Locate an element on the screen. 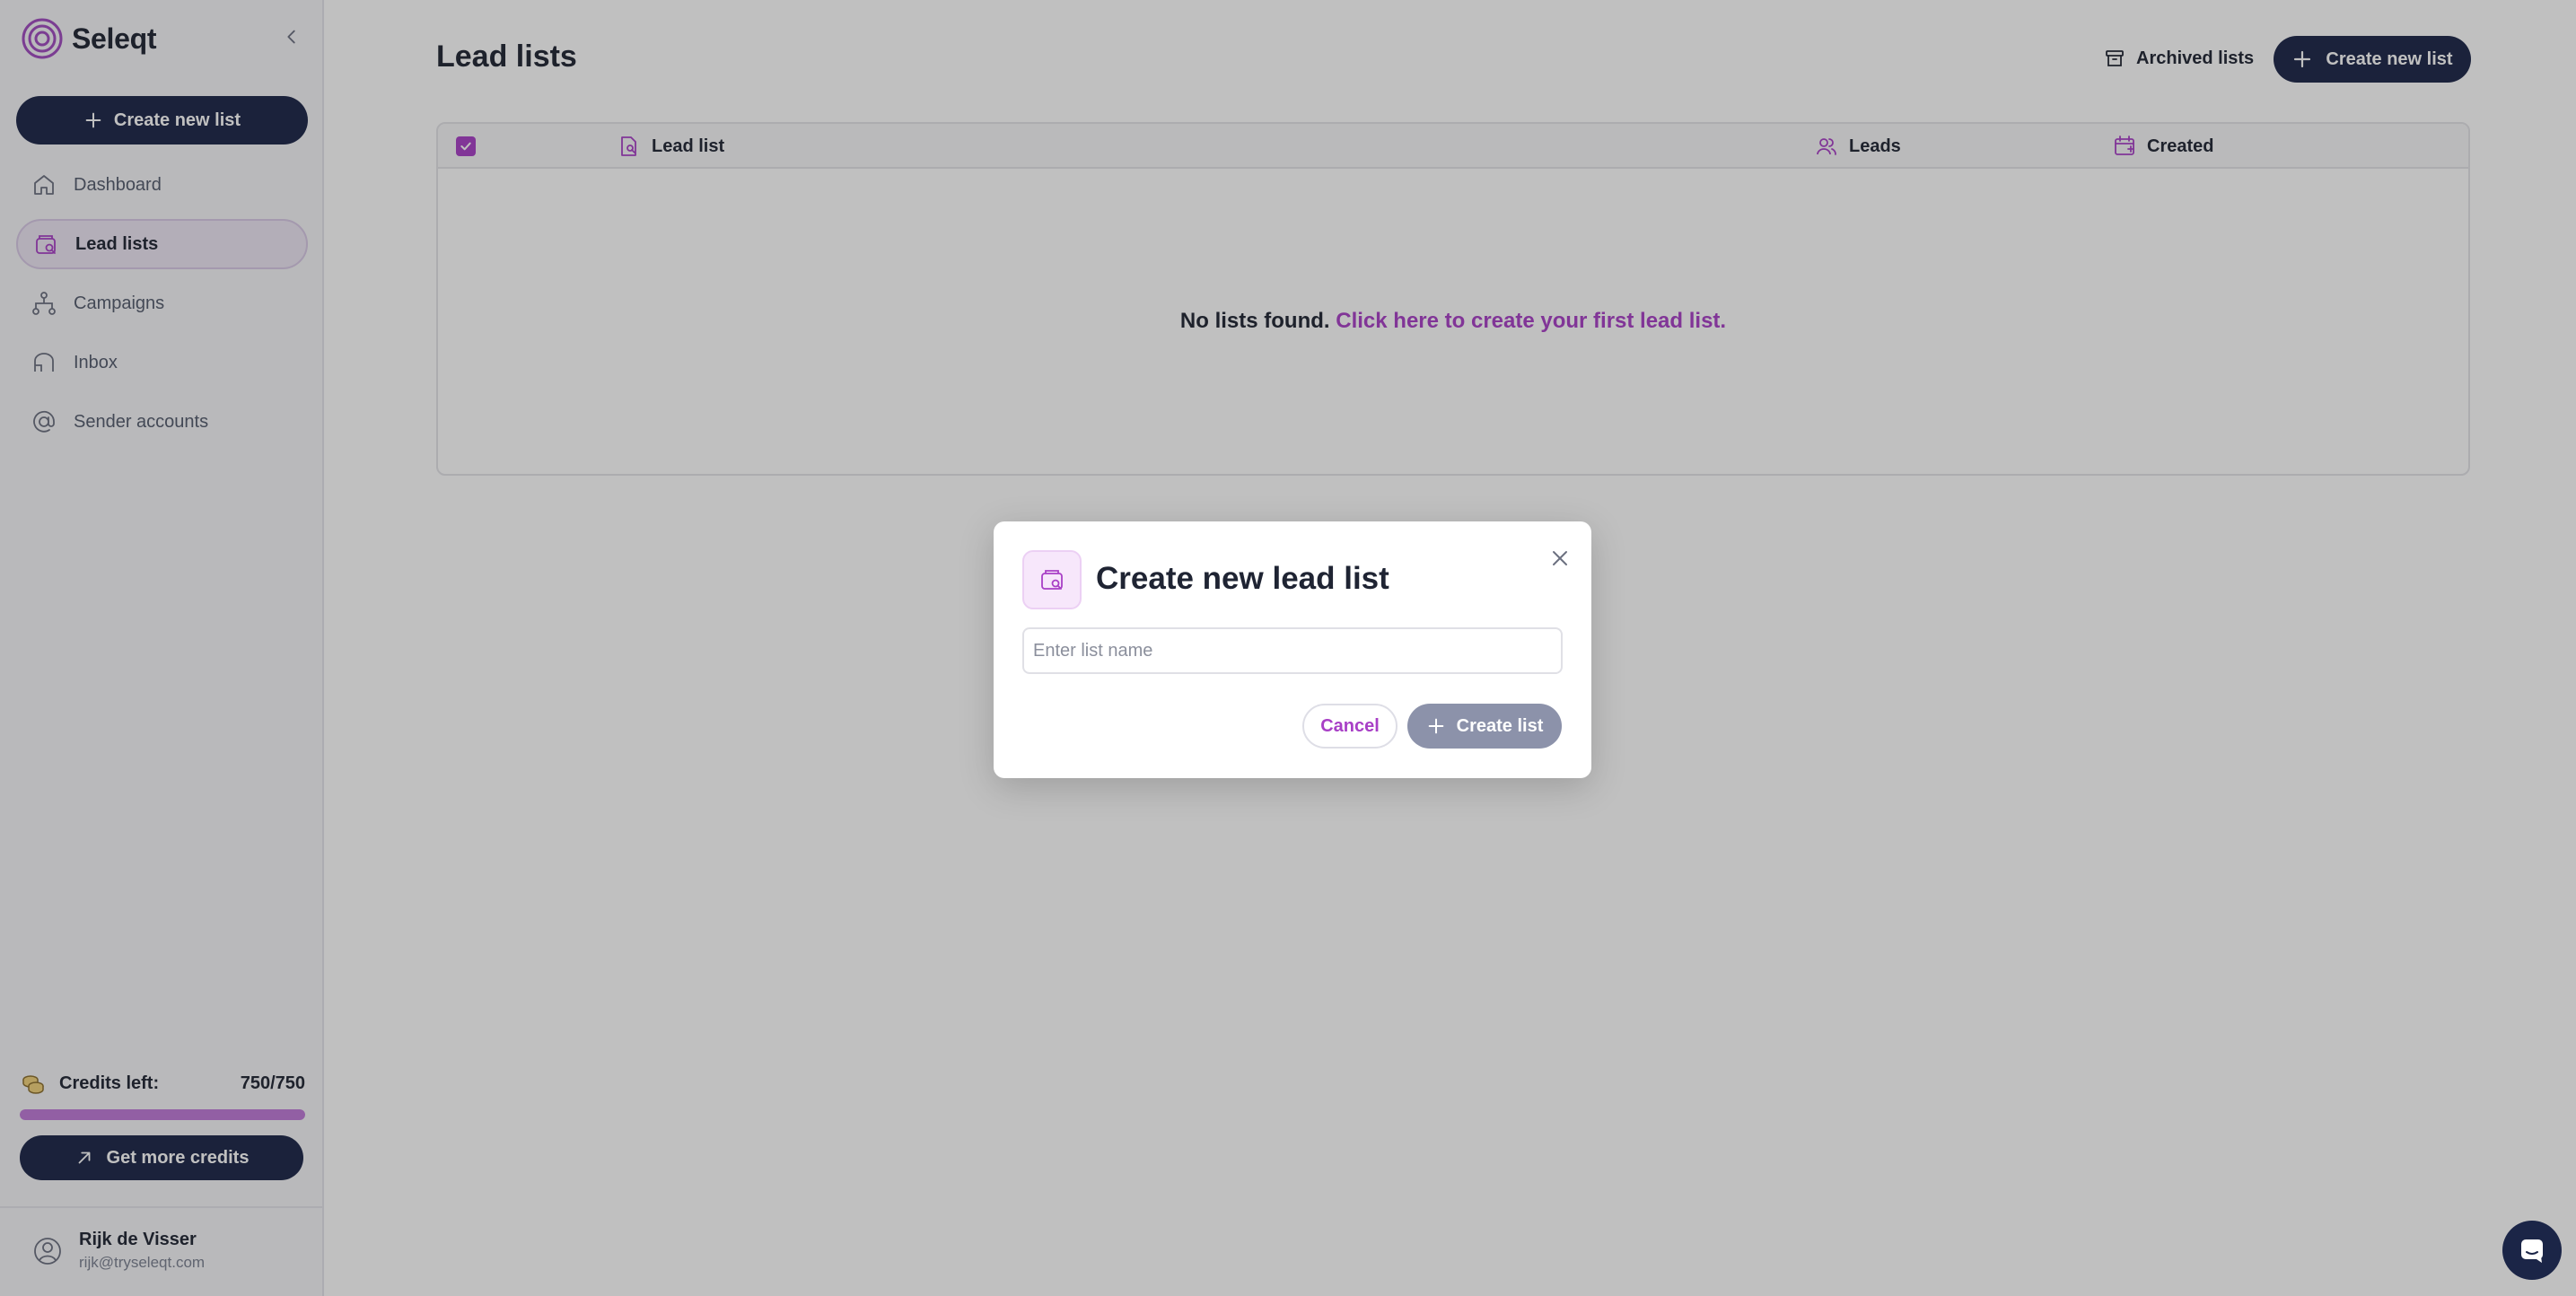 This screenshot has width=2576, height=1296. create-list-label: Create list is located at coordinates (1500, 726).